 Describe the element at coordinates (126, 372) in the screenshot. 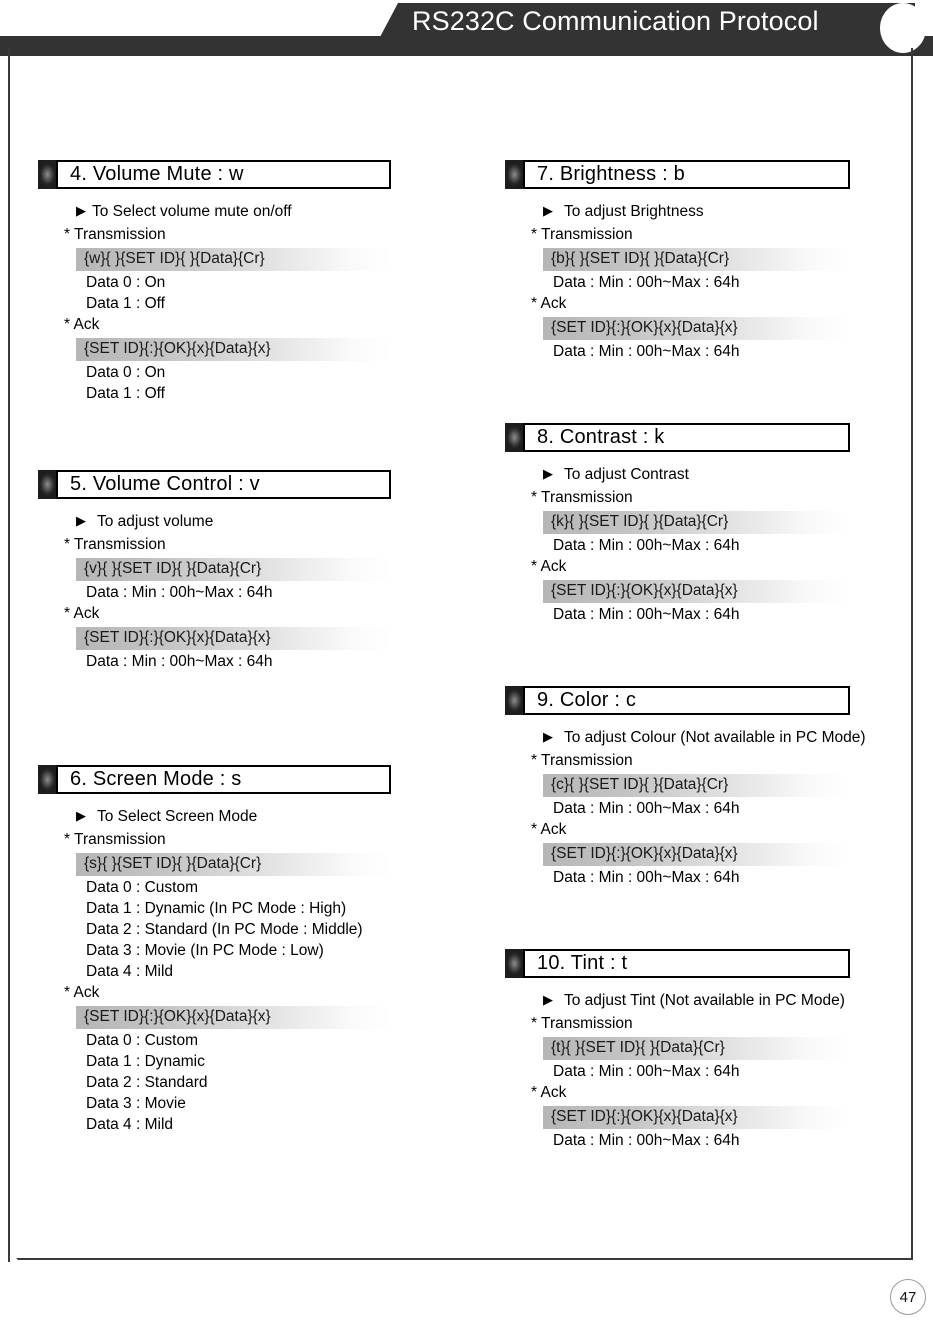

I see `ack-data-line: Data 0 : On` at that location.